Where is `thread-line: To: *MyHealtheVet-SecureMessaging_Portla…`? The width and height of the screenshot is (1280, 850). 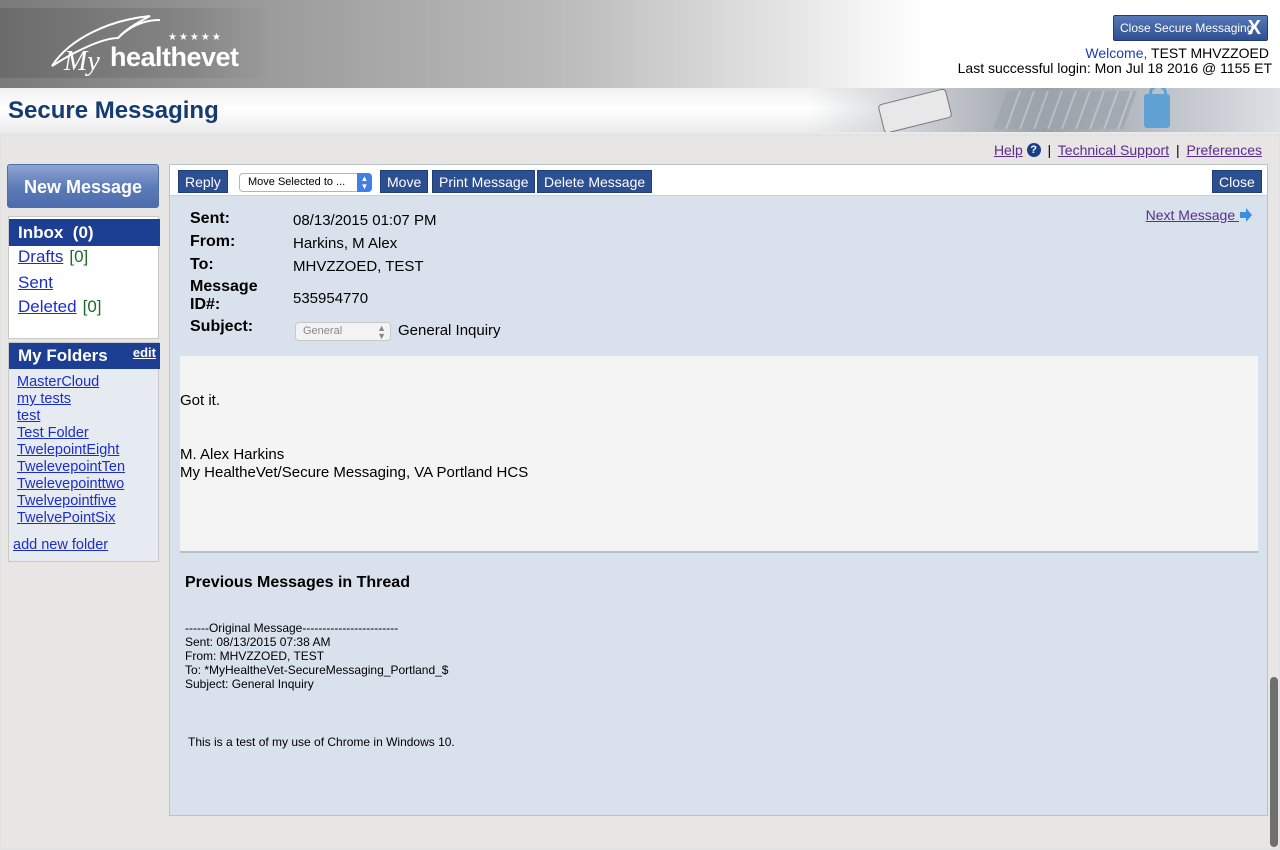 thread-line: To: *MyHealtheVet-SecureMessaging_Portla… is located at coordinates (317, 670).